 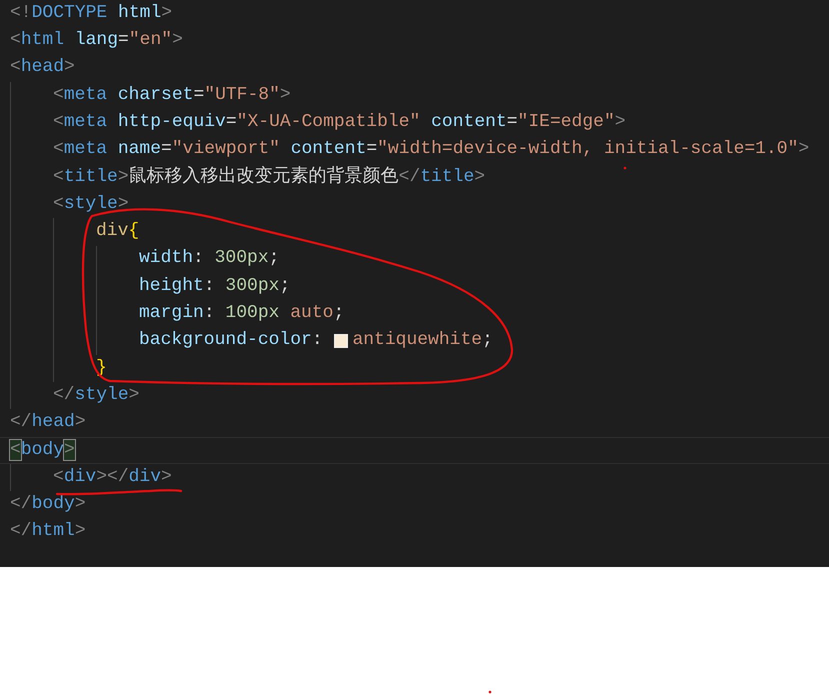 What do you see at coordinates (96, 396) in the screenshot?
I see `code-text: </style>` at bounding box center [96, 396].